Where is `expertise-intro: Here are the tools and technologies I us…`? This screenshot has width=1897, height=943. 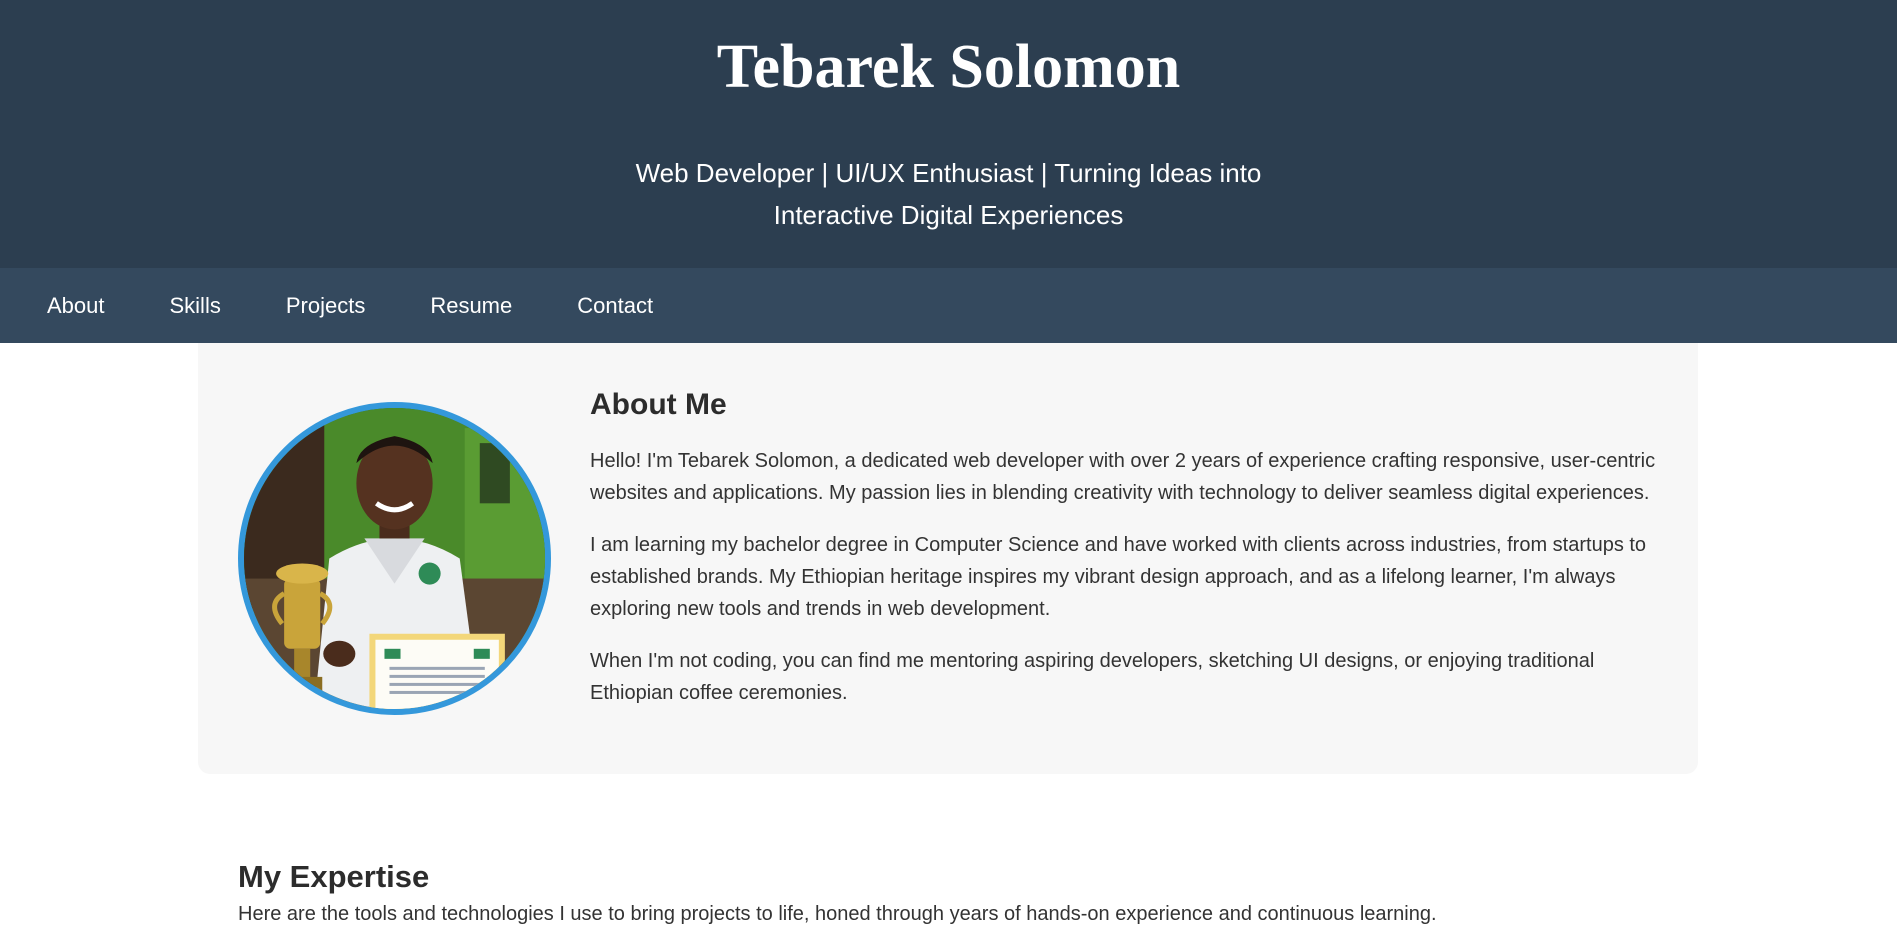
expertise-intro: Here are the tools and technologies I us… is located at coordinates (837, 914).